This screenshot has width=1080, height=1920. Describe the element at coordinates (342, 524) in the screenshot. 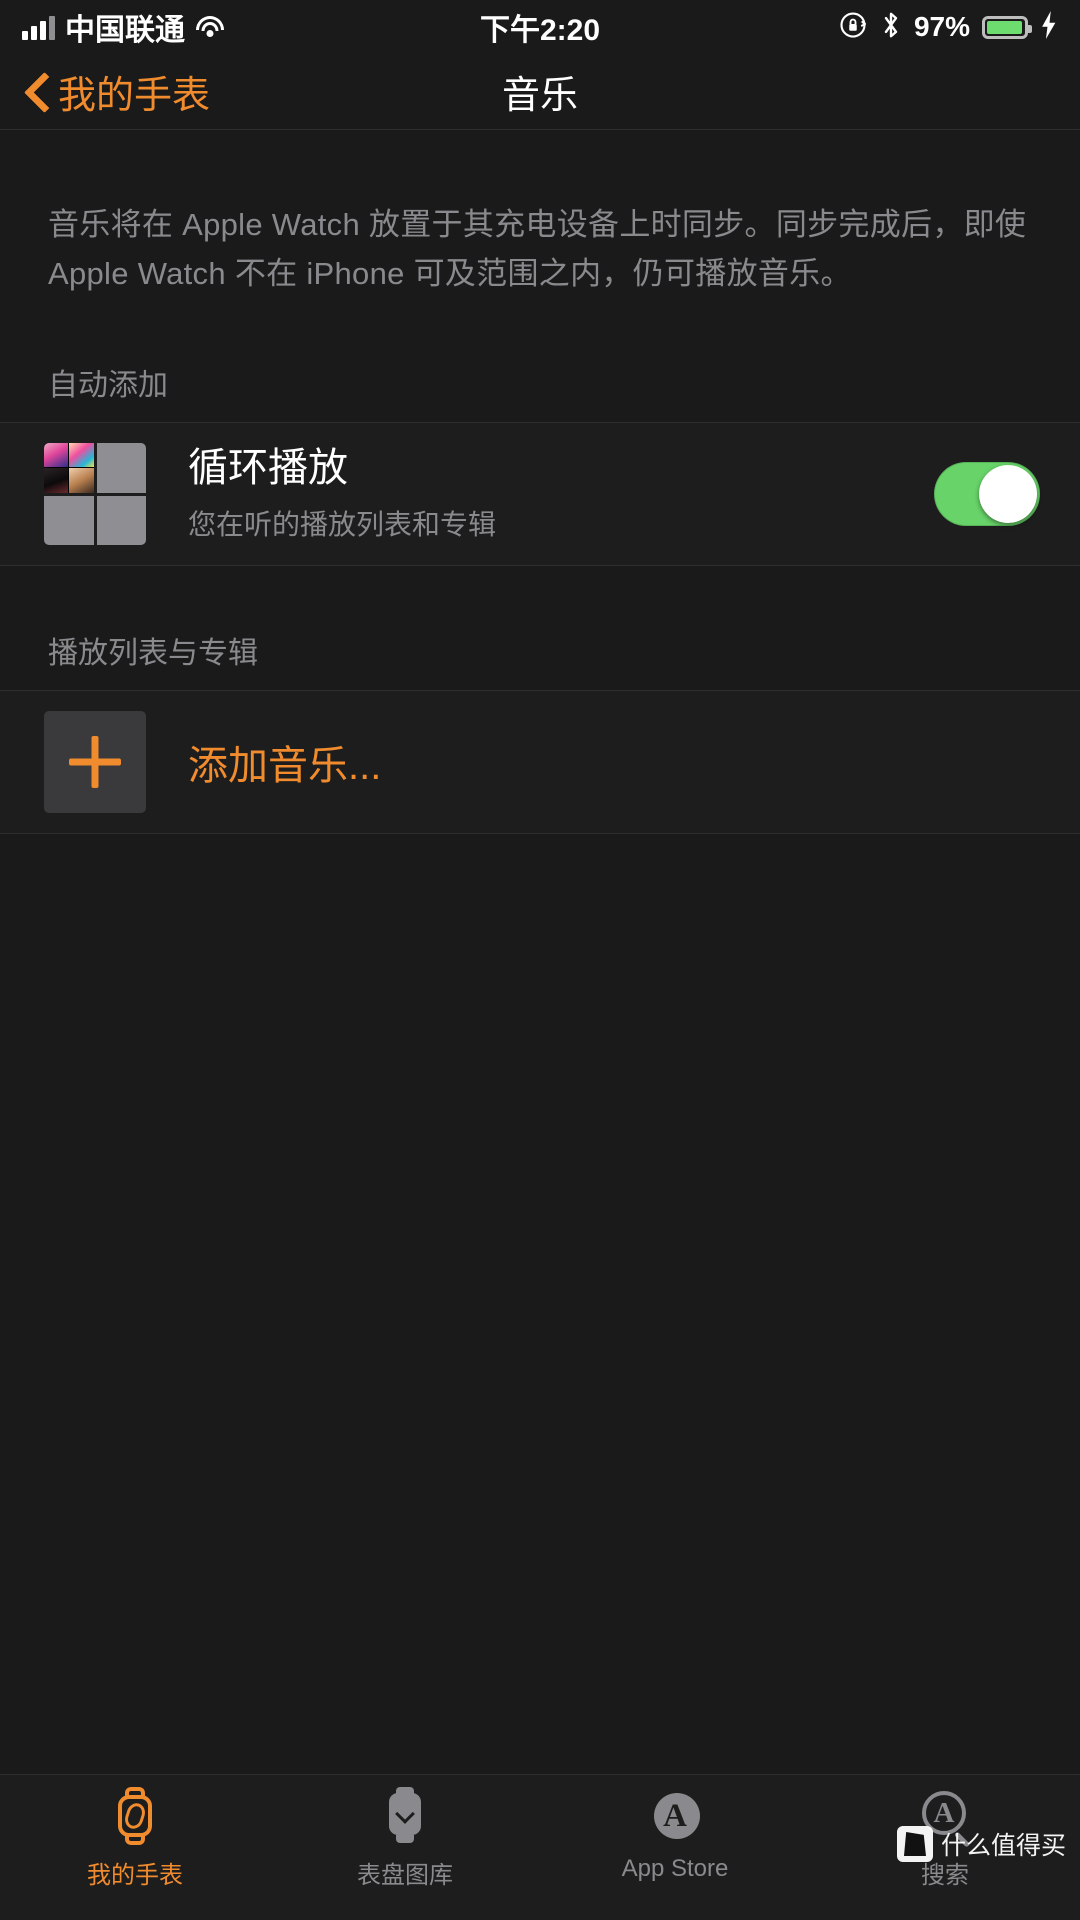

I see `row-subtitle: 您在听的播放列表和专辑` at that location.